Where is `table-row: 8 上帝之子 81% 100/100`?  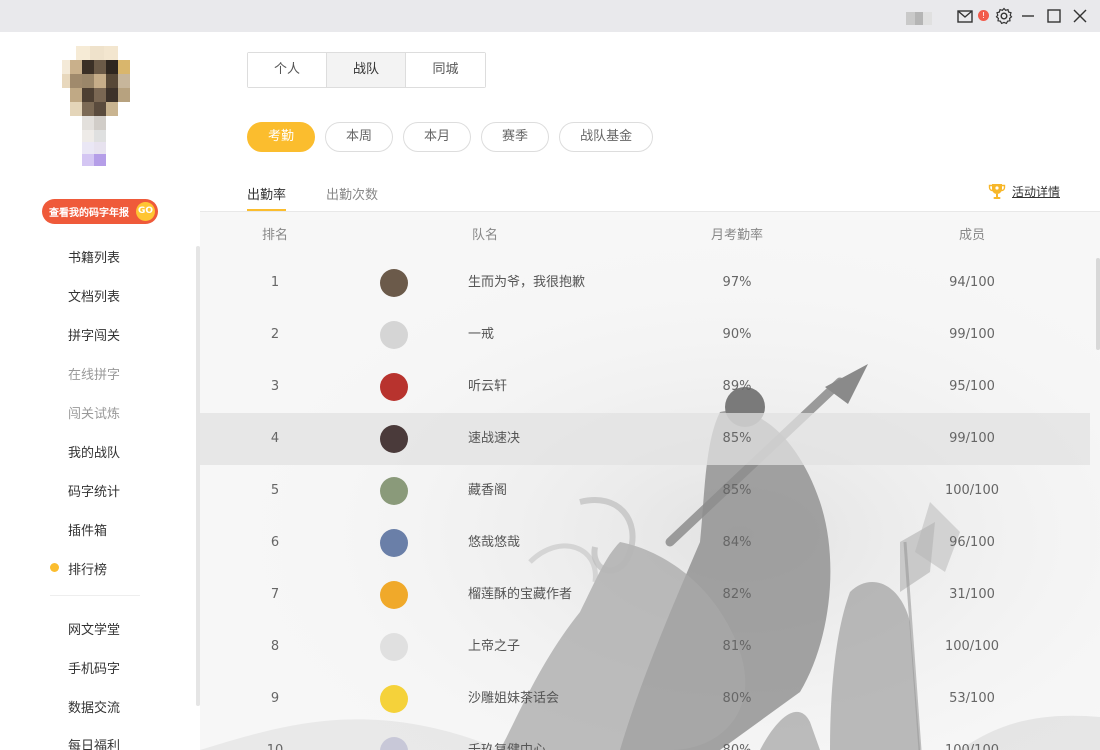 table-row: 8 上帝之子 81% 100/100 is located at coordinates (645, 647).